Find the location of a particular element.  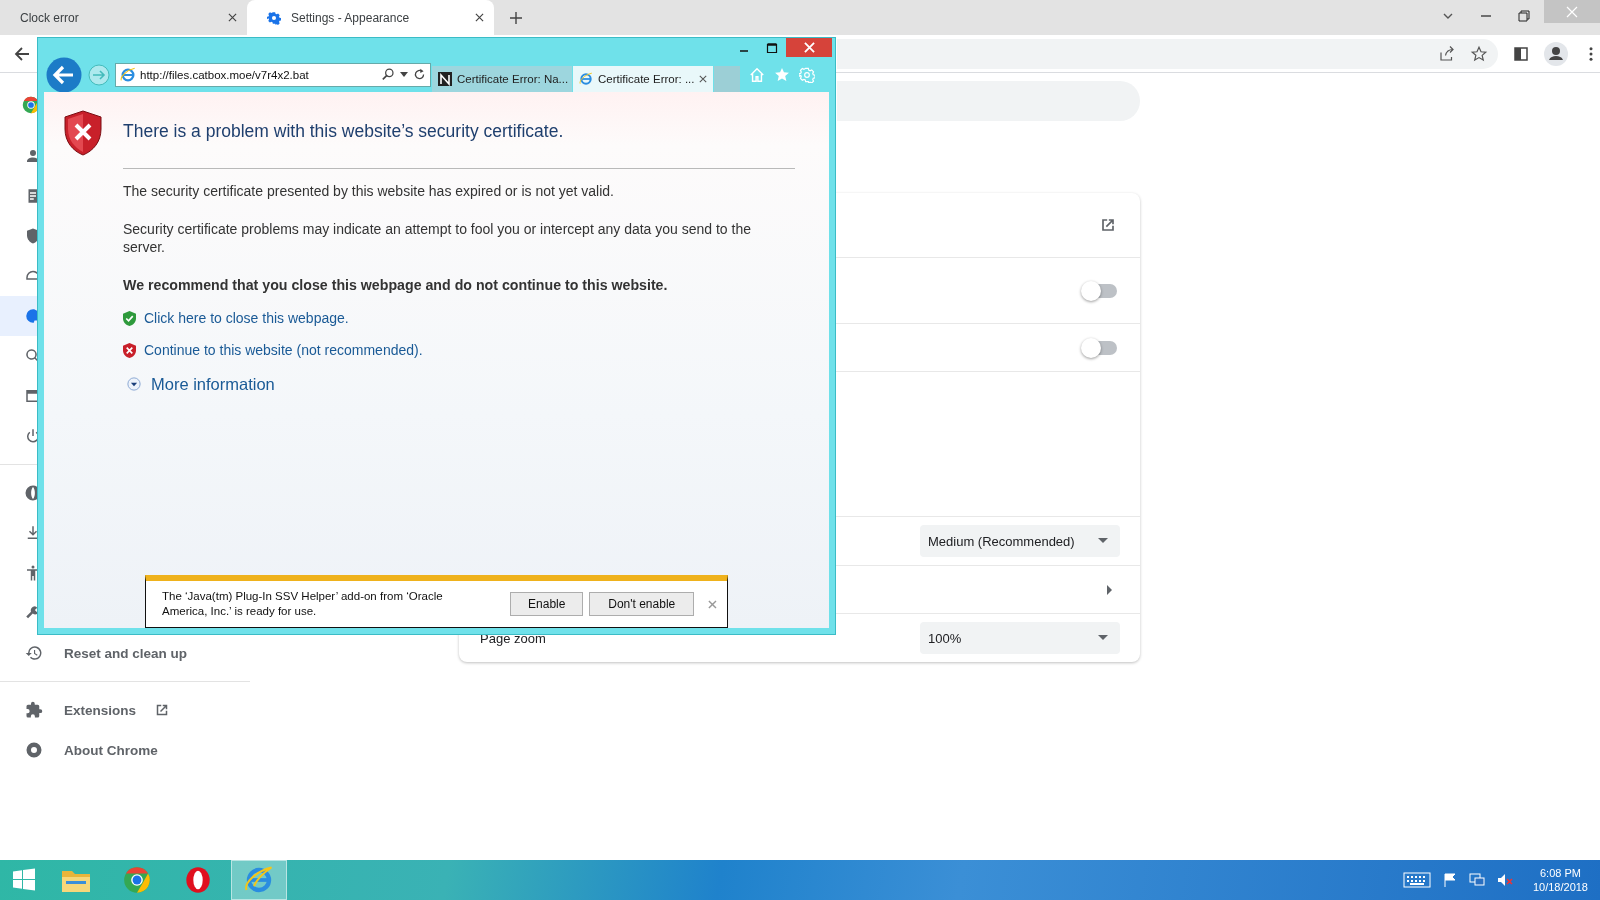

opera-logo-icon is located at coordinates (198, 880).